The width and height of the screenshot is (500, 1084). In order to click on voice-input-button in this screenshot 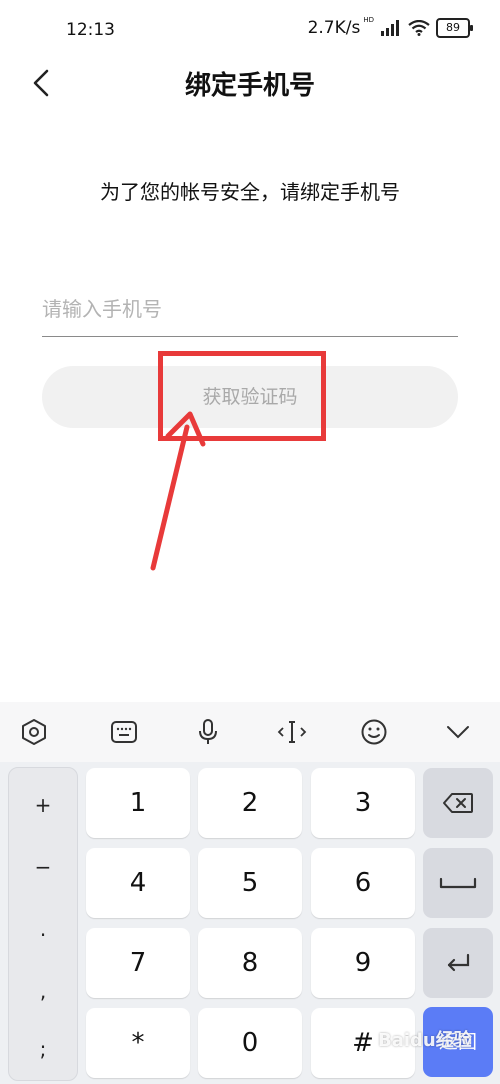, I will do `click(208, 732)`.